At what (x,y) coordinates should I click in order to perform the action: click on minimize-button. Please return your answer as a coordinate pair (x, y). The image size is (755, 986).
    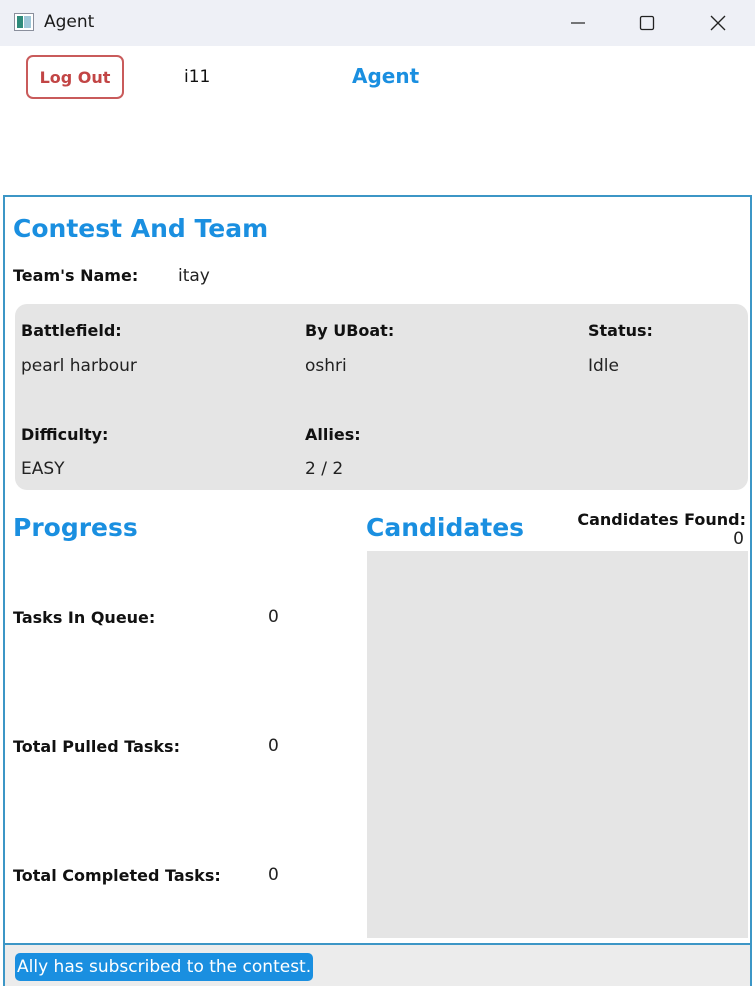
    Looking at the image, I should click on (578, 23).